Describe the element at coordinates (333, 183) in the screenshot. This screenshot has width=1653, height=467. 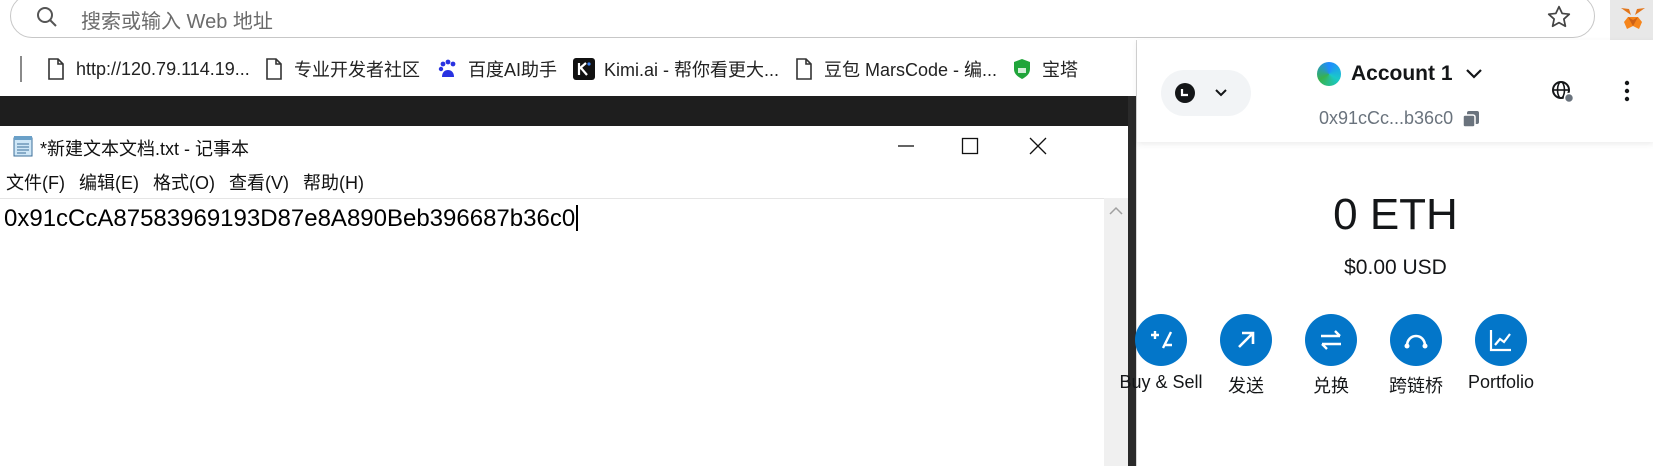
I see `menu-help: 帮助(H)` at that location.